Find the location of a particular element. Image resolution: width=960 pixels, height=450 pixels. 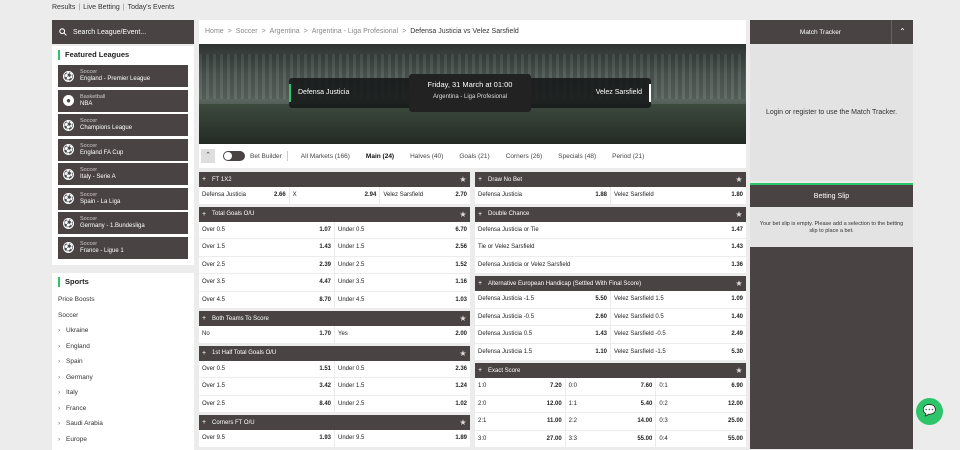

market-header: + Corners FT O/U ★ is located at coordinates (334, 422).